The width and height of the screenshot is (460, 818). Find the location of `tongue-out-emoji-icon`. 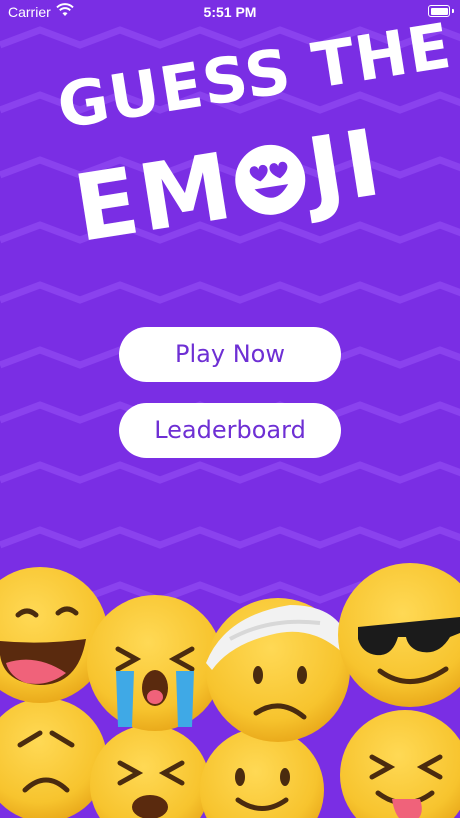

tongue-out-emoji-icon is located at coordinates (400, 764).